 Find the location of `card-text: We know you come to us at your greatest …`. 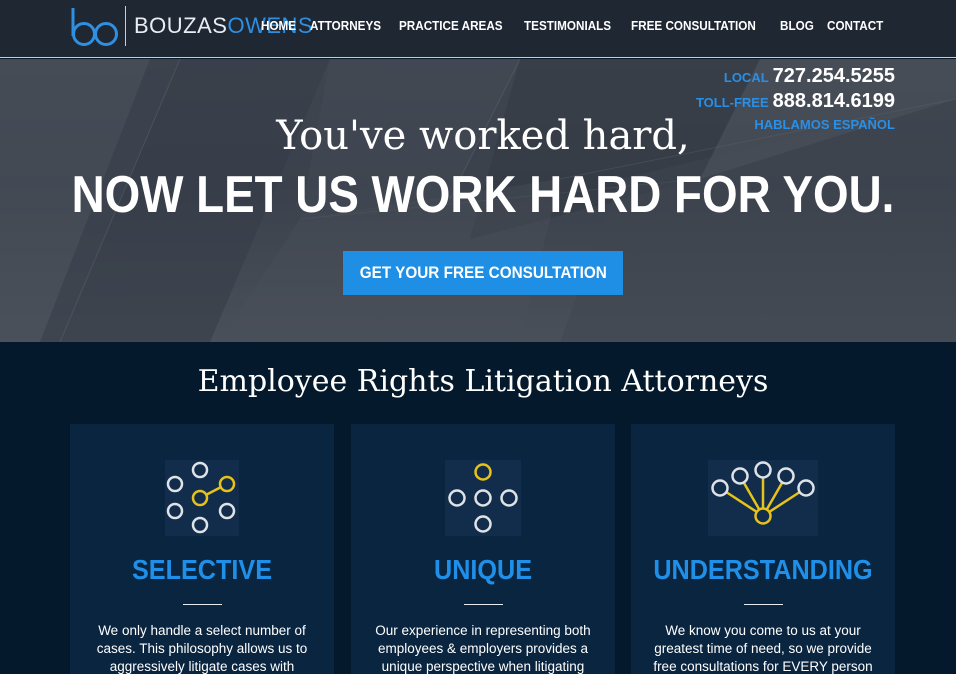

card-text: We know you come to us at your greatest … is located at coordinates (763, 648).